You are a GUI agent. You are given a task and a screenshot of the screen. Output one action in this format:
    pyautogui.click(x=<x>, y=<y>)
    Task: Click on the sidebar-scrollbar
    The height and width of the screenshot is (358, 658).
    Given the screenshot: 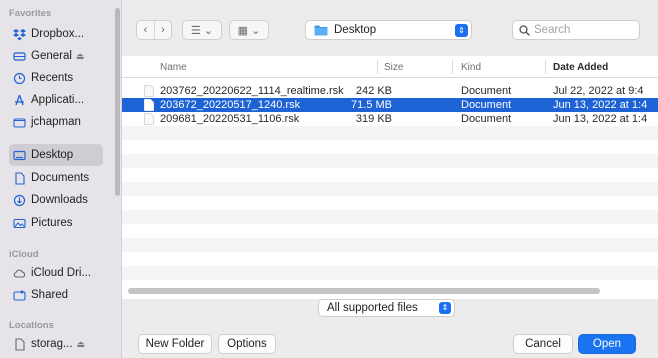 What is the action you would take?
    pyautogui.click(x=117, y=102)
    